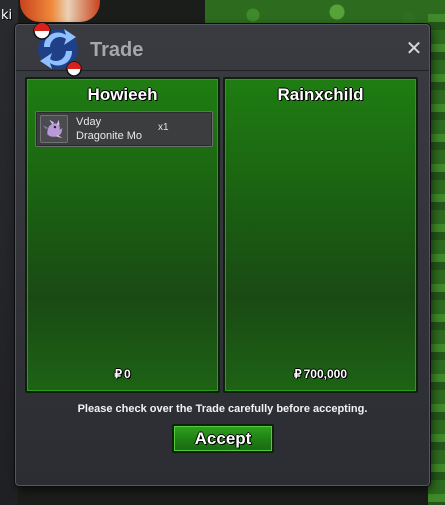  I want to click on trader-money: ₽700,000, so click(320, 374).